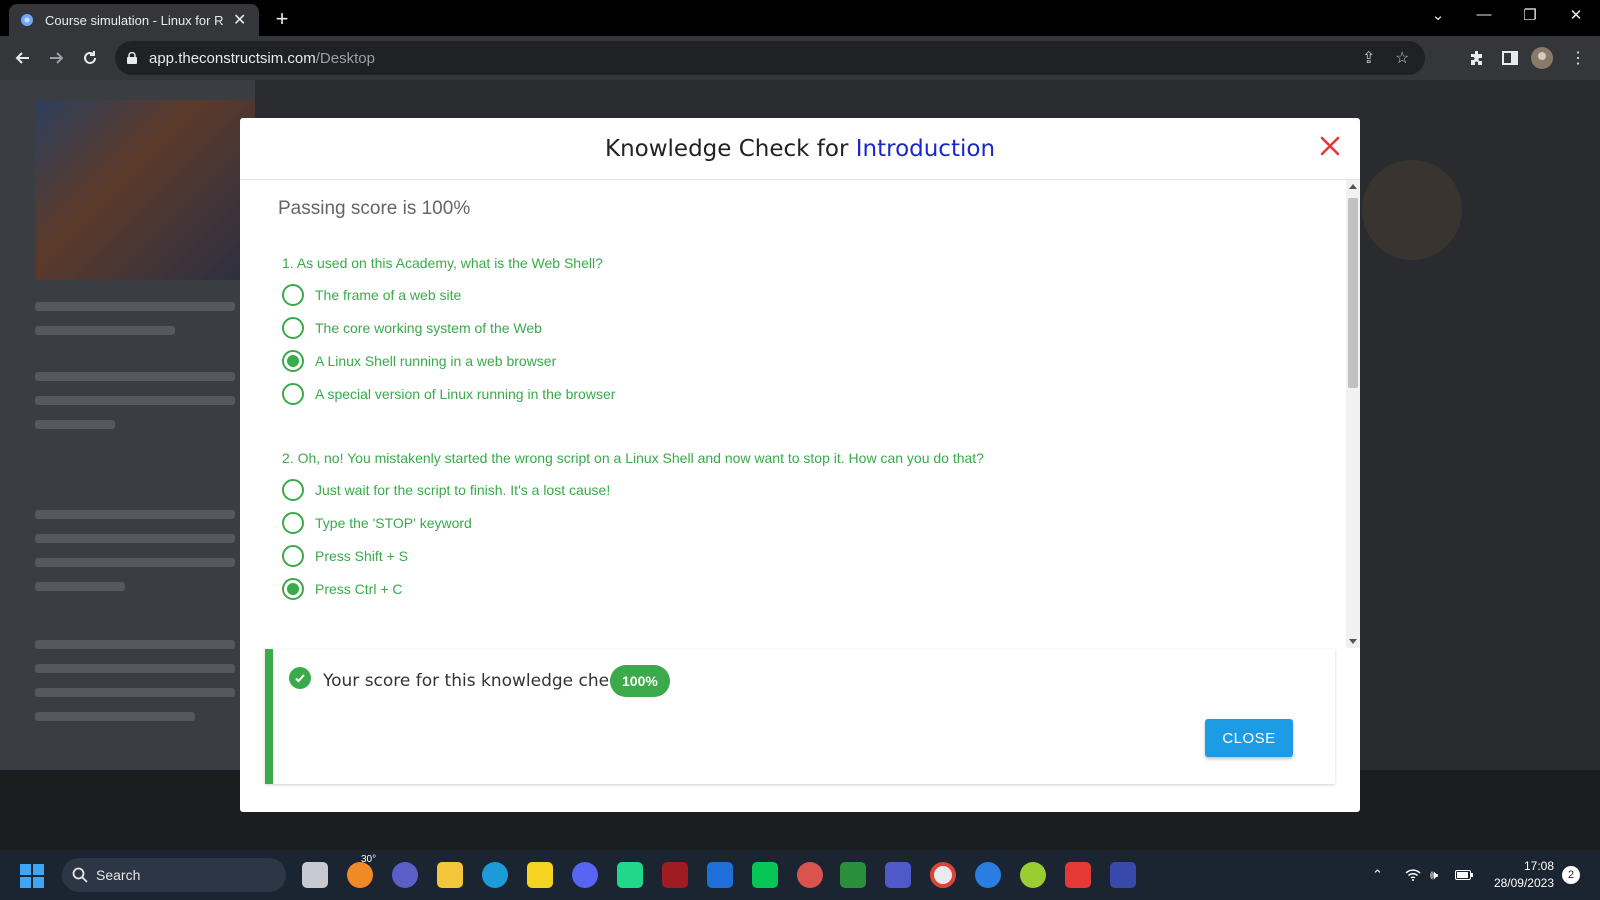 This screenshot has width=1600, height=900. I want to click on browser-toolbar: app.theconstructsim.com/Desktop ☆ ⇪ ⋮, so click(800, 58).